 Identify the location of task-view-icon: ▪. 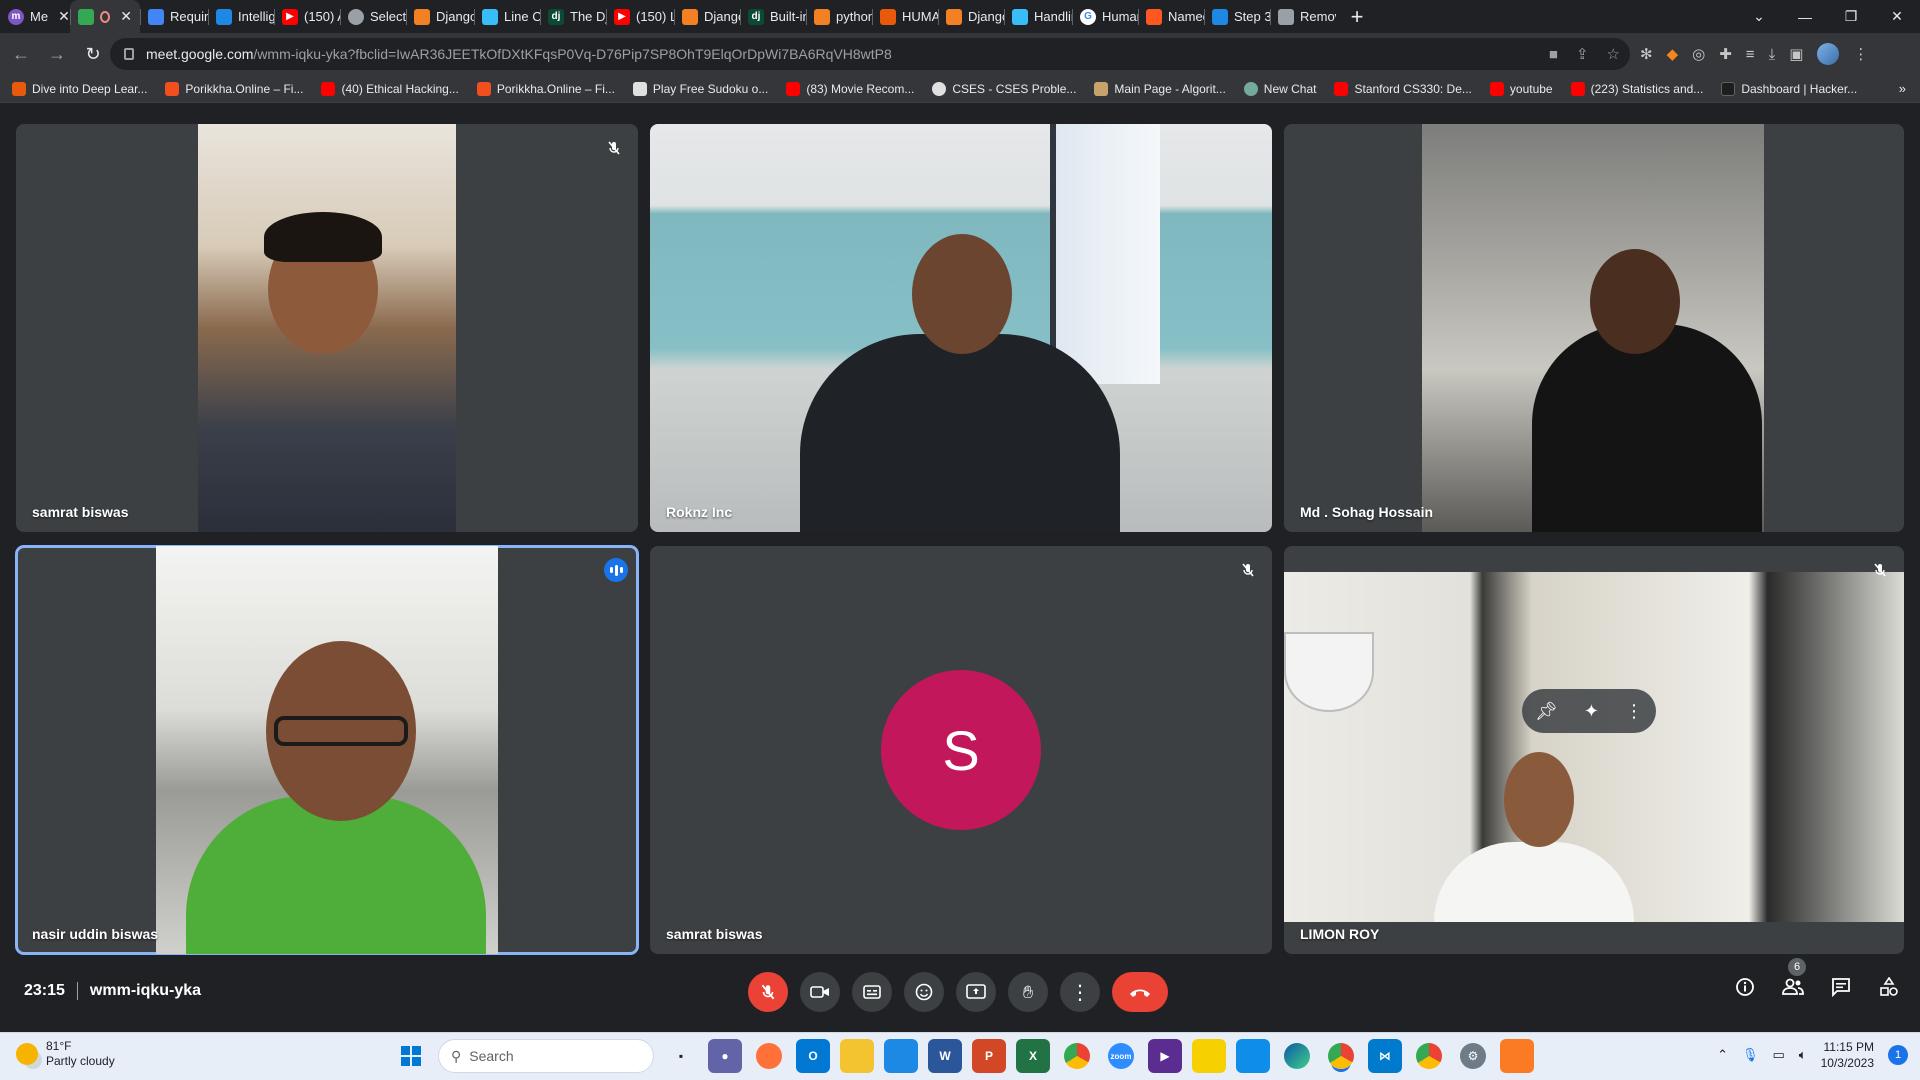
(681, 1056).